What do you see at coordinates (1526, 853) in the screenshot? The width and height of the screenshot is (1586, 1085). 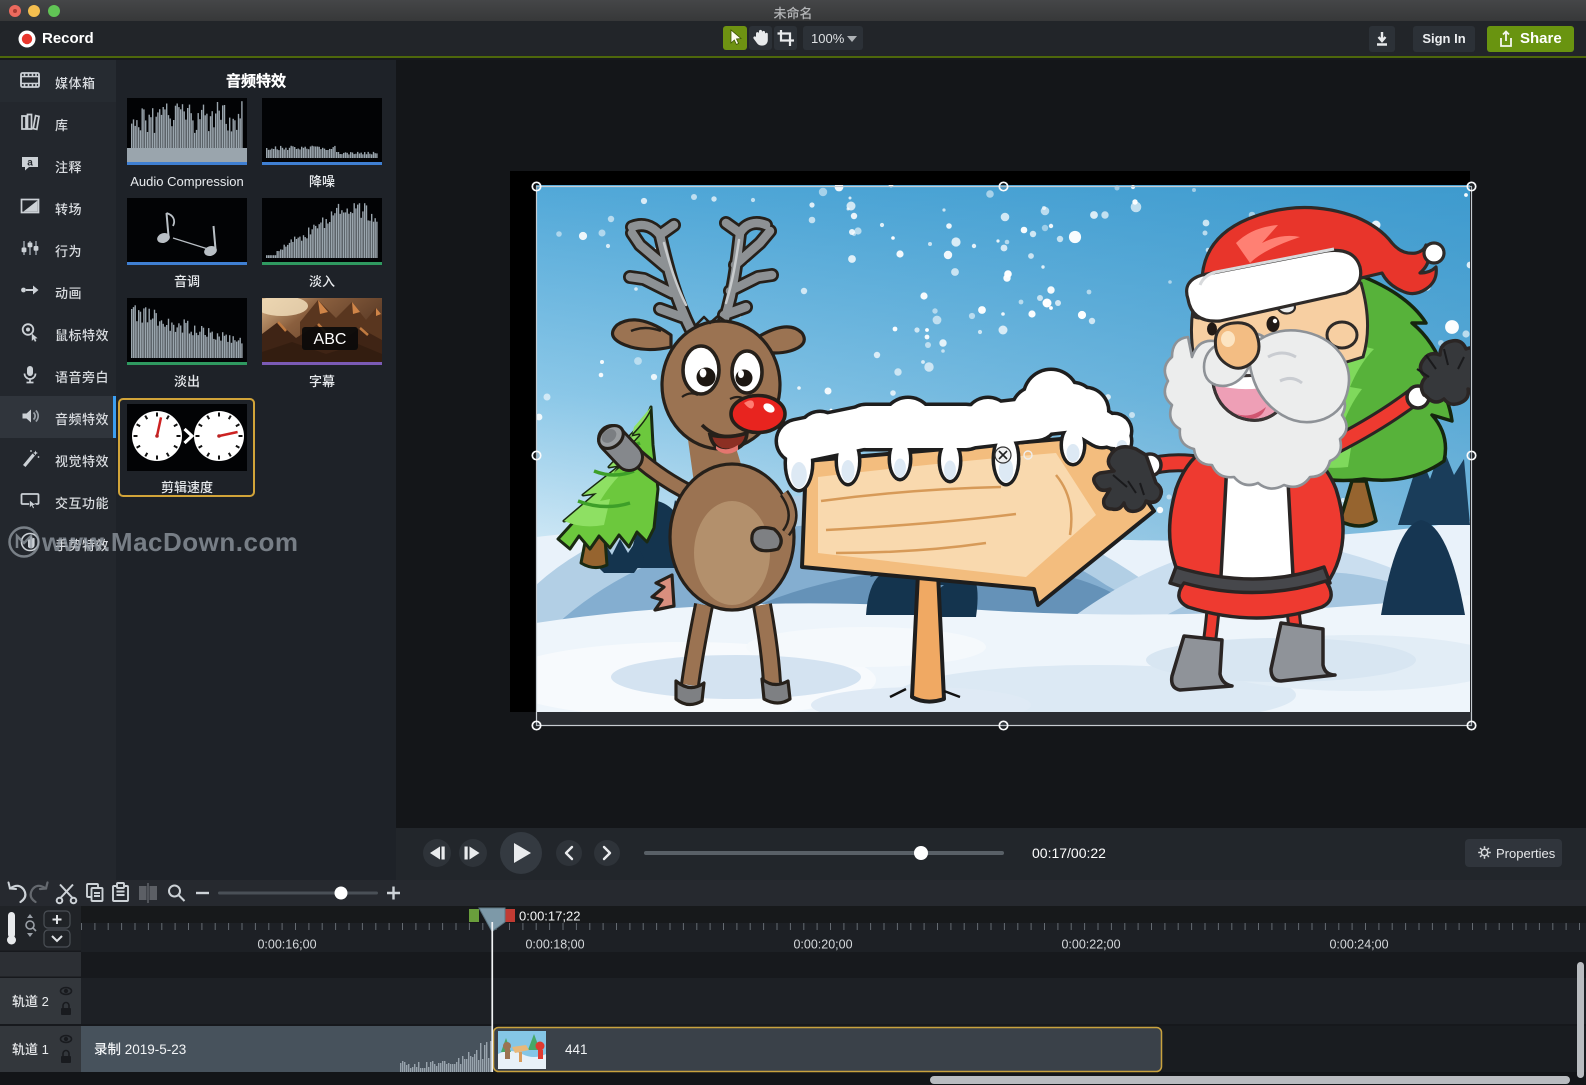 I see `svg-text: Properties` at bounding box center [1526, 853].